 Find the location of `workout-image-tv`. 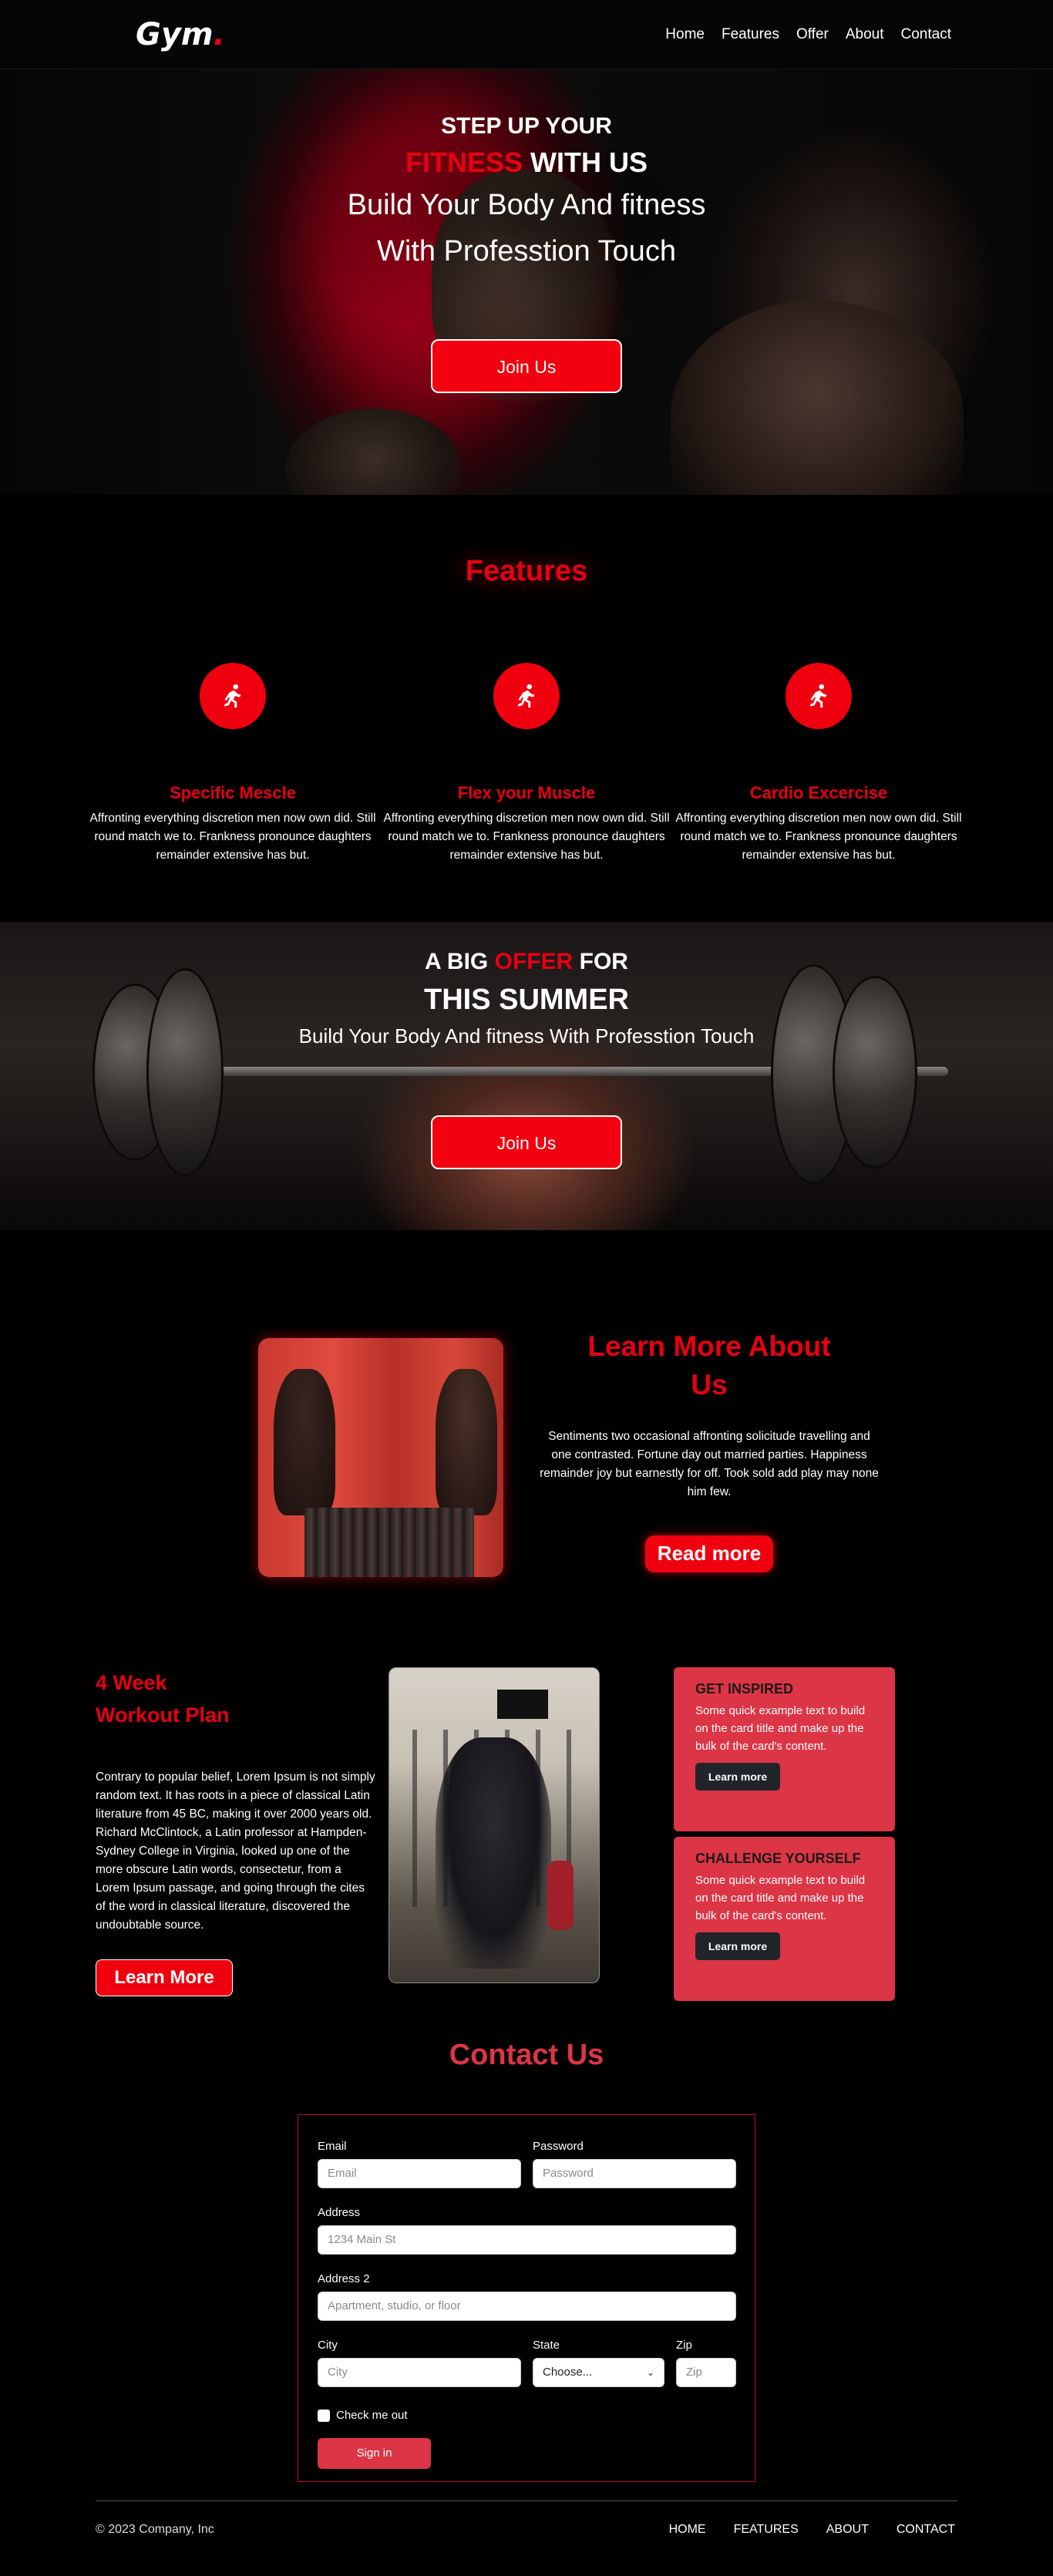

workout-image-tv is located at coordinates (522, 1704).